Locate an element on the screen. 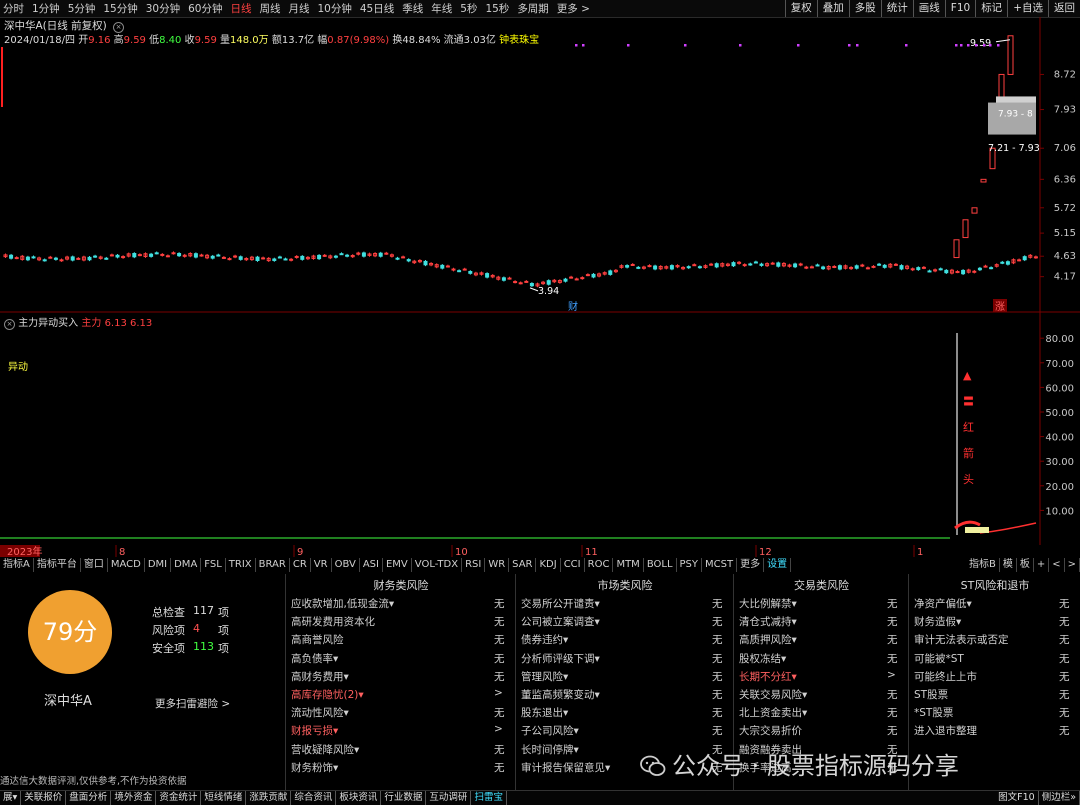 This screenshot has width=1080, height=805. period-11: 季线 is located at coordinates (412, 8).